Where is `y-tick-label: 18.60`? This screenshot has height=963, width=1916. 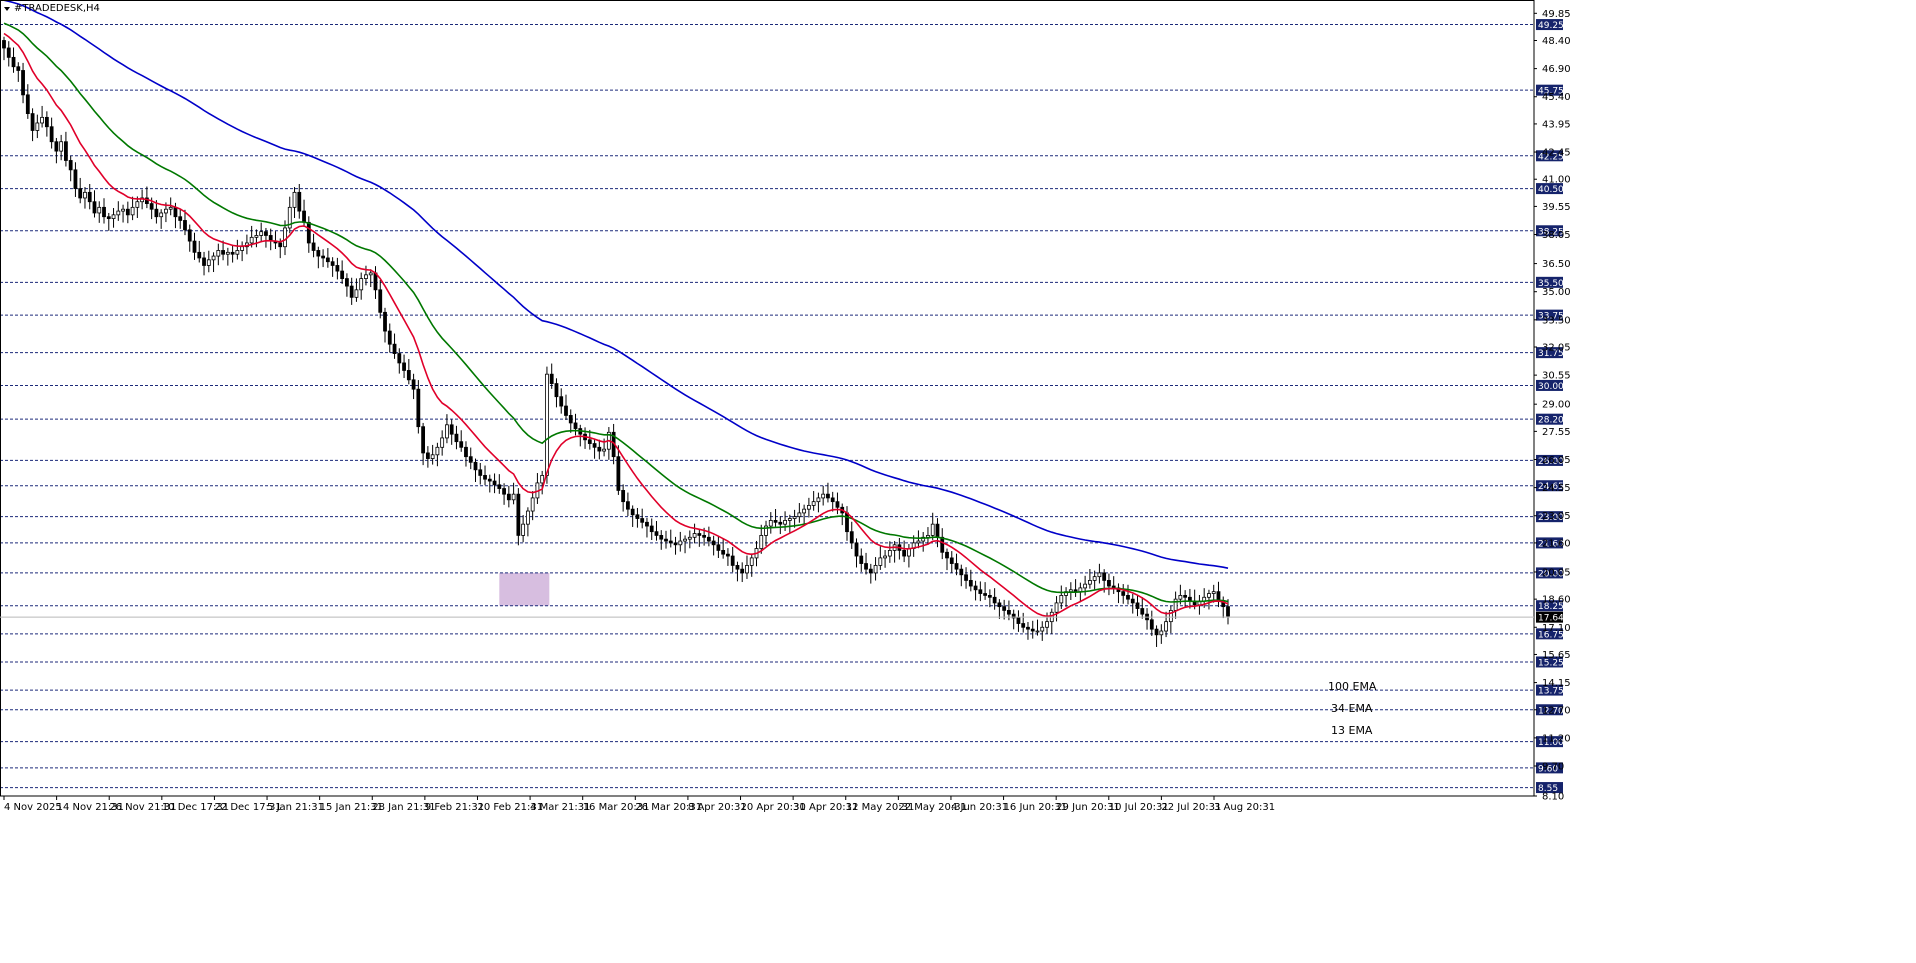 y-tick-label: 18.60 is located at coordinates (1556, 600).